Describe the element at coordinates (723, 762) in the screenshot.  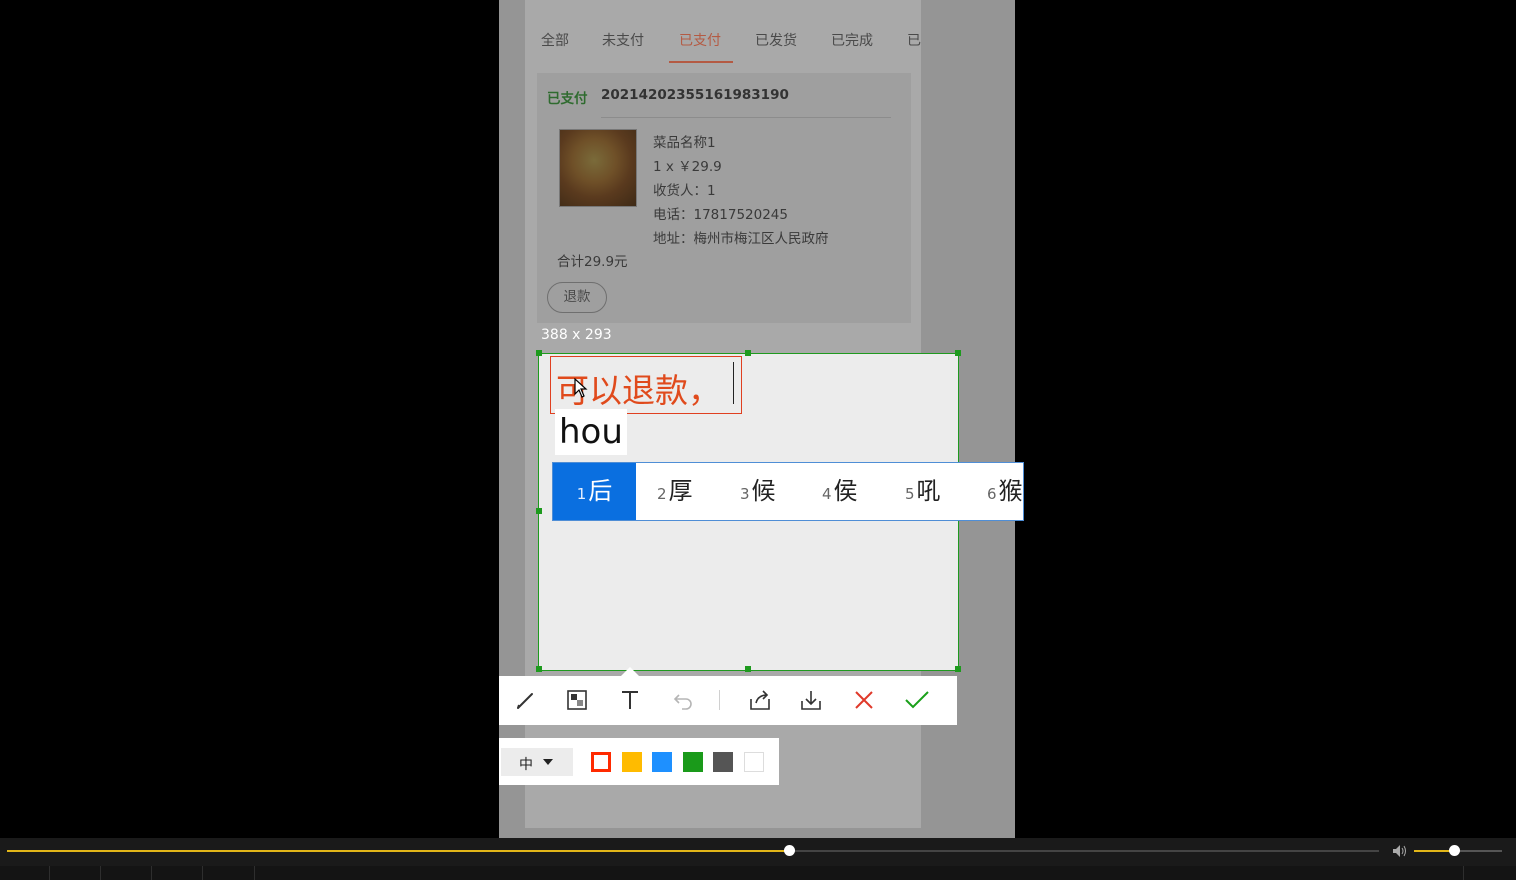
I see `color-swatch-gray` at that location.